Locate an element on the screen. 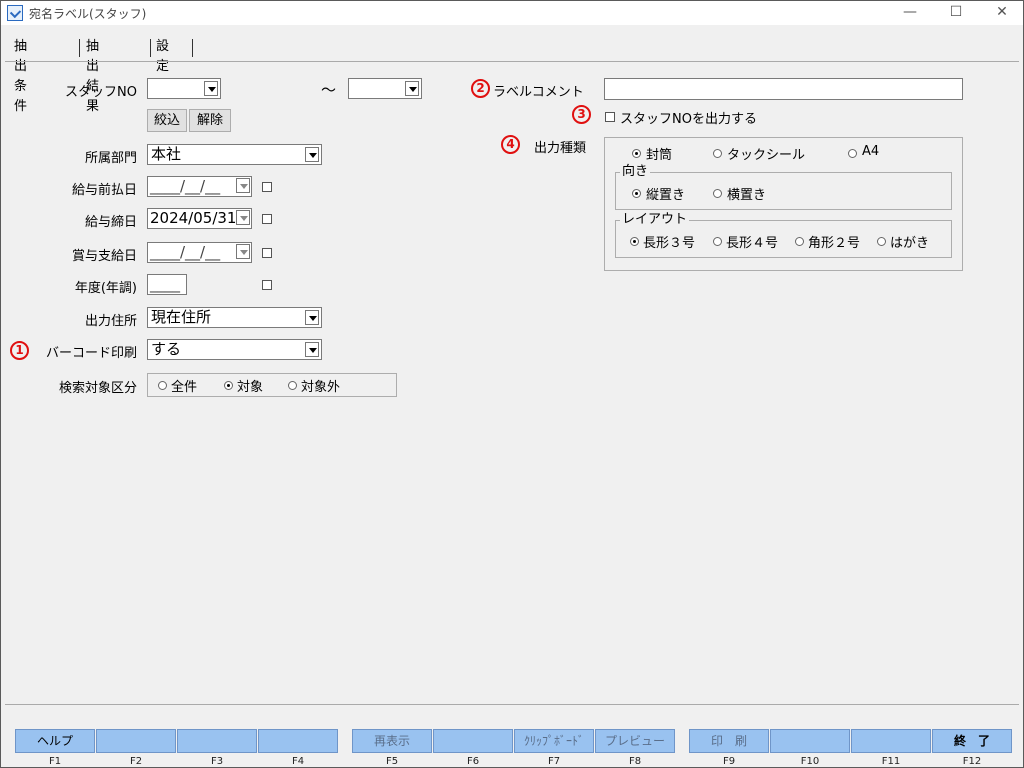 Image resolution: width=1024 pixels, height=768 pixels. salary-close-date-label: 給与締日 is located at coordinates (110, 222).